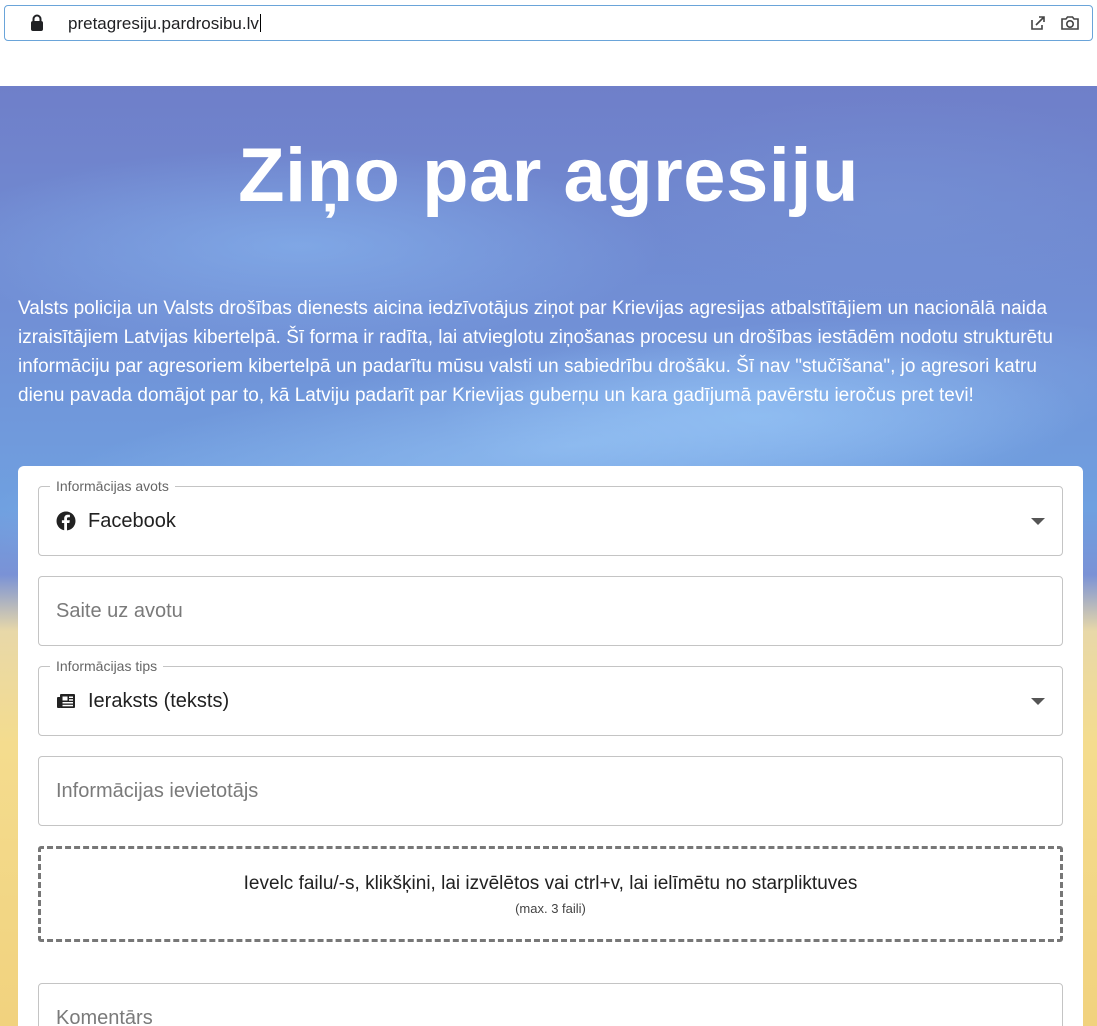 This screenshot has height=1026, width=1097. I want to click on address-bar: pretagresiju.pardrosibu.lv, so click(548, 23).